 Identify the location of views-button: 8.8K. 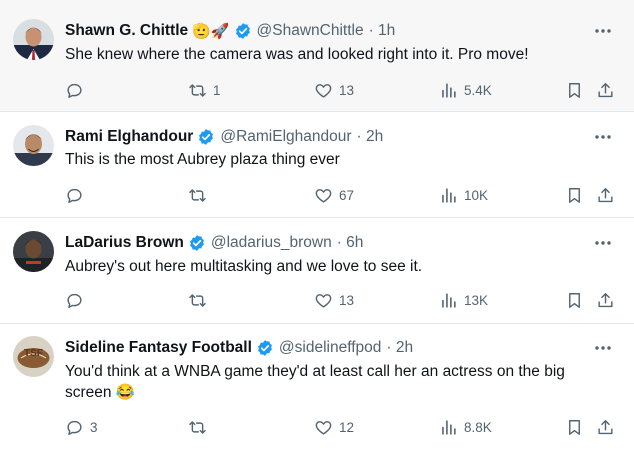
(465, 427).